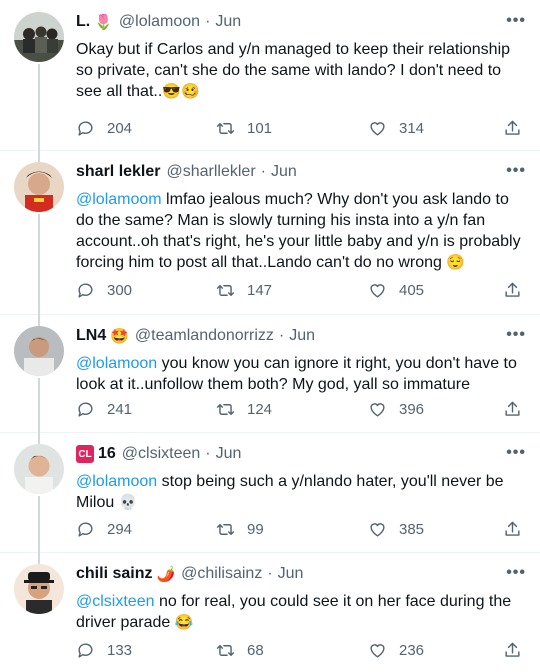 Image resolution: width=540 pixels, height=672 pixels. What do you see at coordinates (204, 336) in the screenshot?
I see `user-handle: @teamlandonorrizz` at bounding box center [204, 336].